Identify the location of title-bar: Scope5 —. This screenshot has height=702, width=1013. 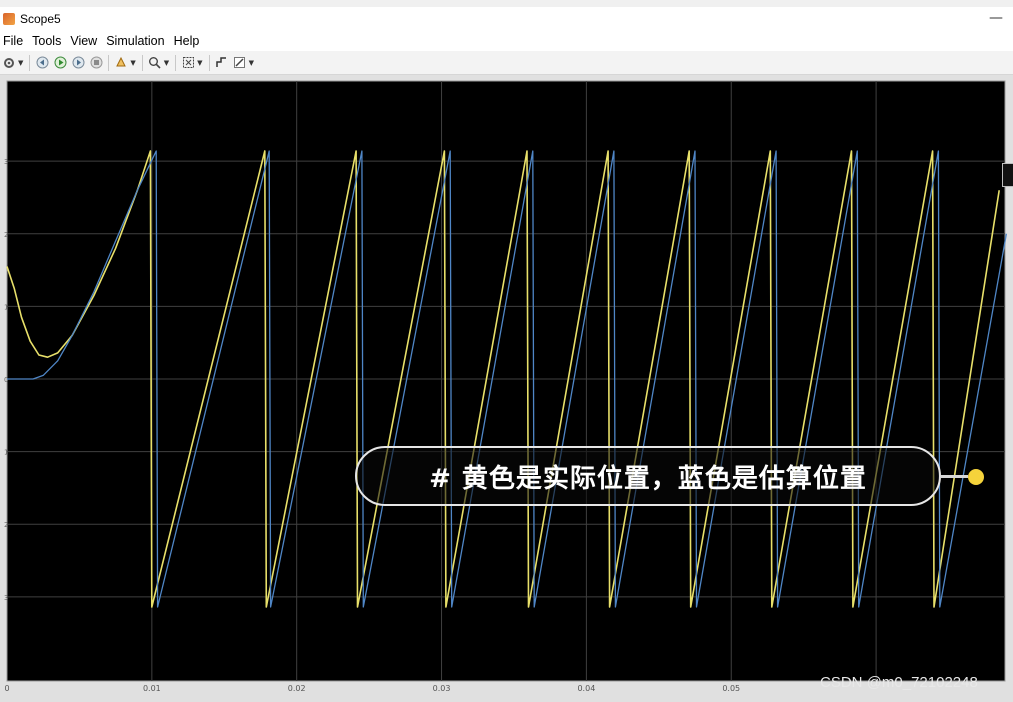
(506, 19).